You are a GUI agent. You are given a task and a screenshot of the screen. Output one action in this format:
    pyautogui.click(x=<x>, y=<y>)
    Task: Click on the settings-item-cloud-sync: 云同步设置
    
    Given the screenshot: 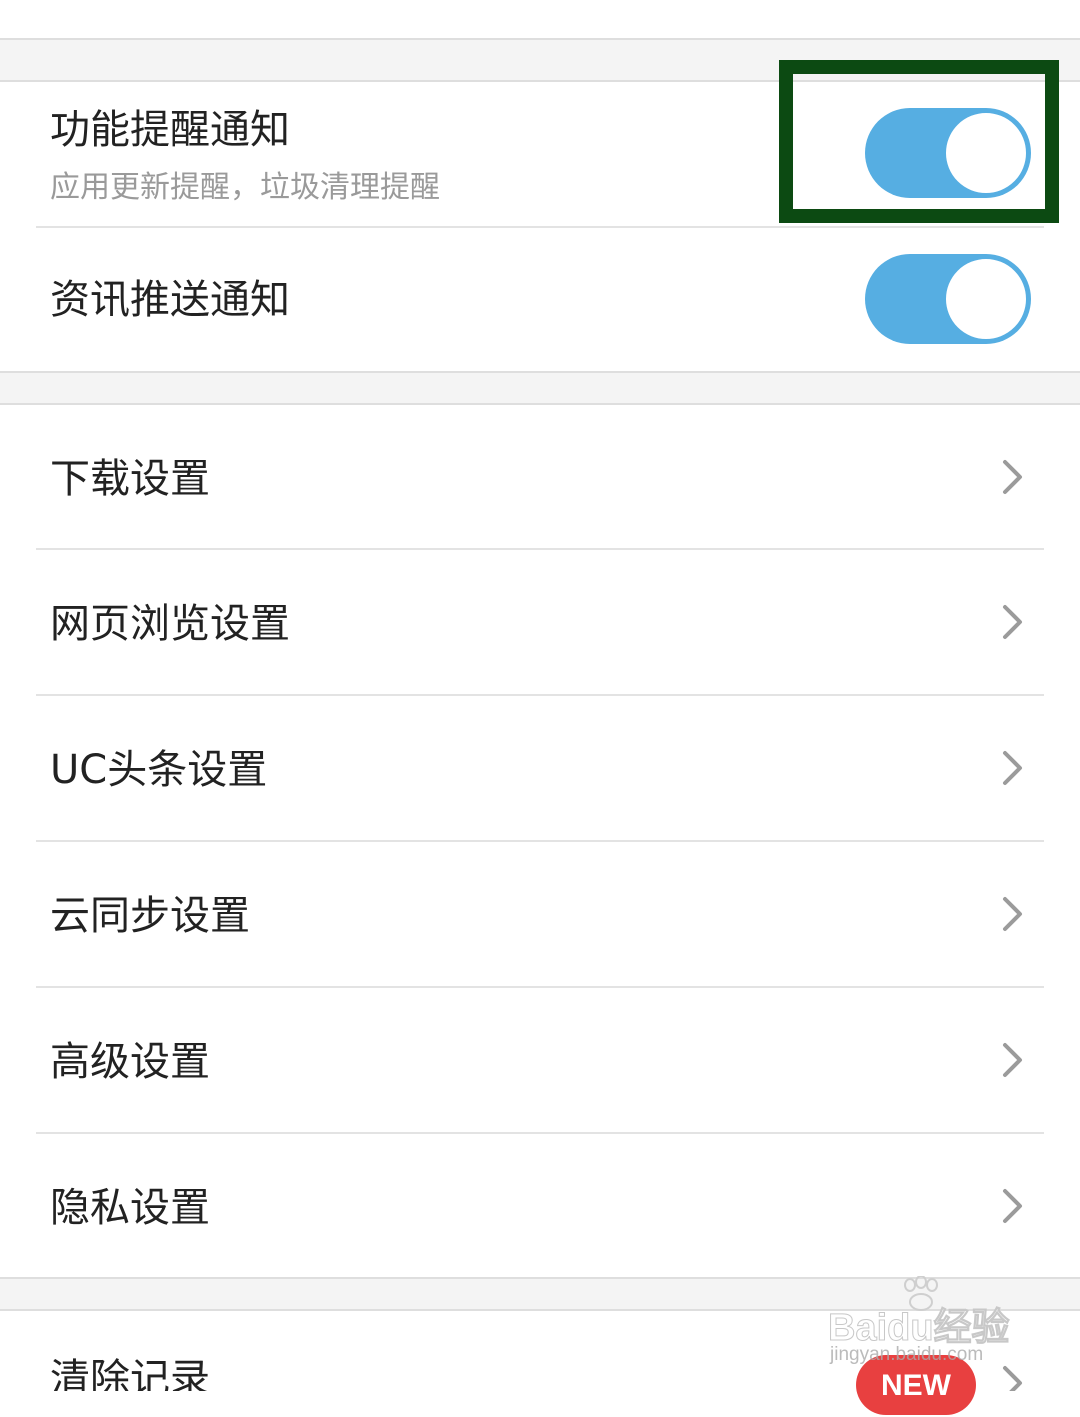 What is the action you would take?
    pyautogui.click(x=540, y=914)
    